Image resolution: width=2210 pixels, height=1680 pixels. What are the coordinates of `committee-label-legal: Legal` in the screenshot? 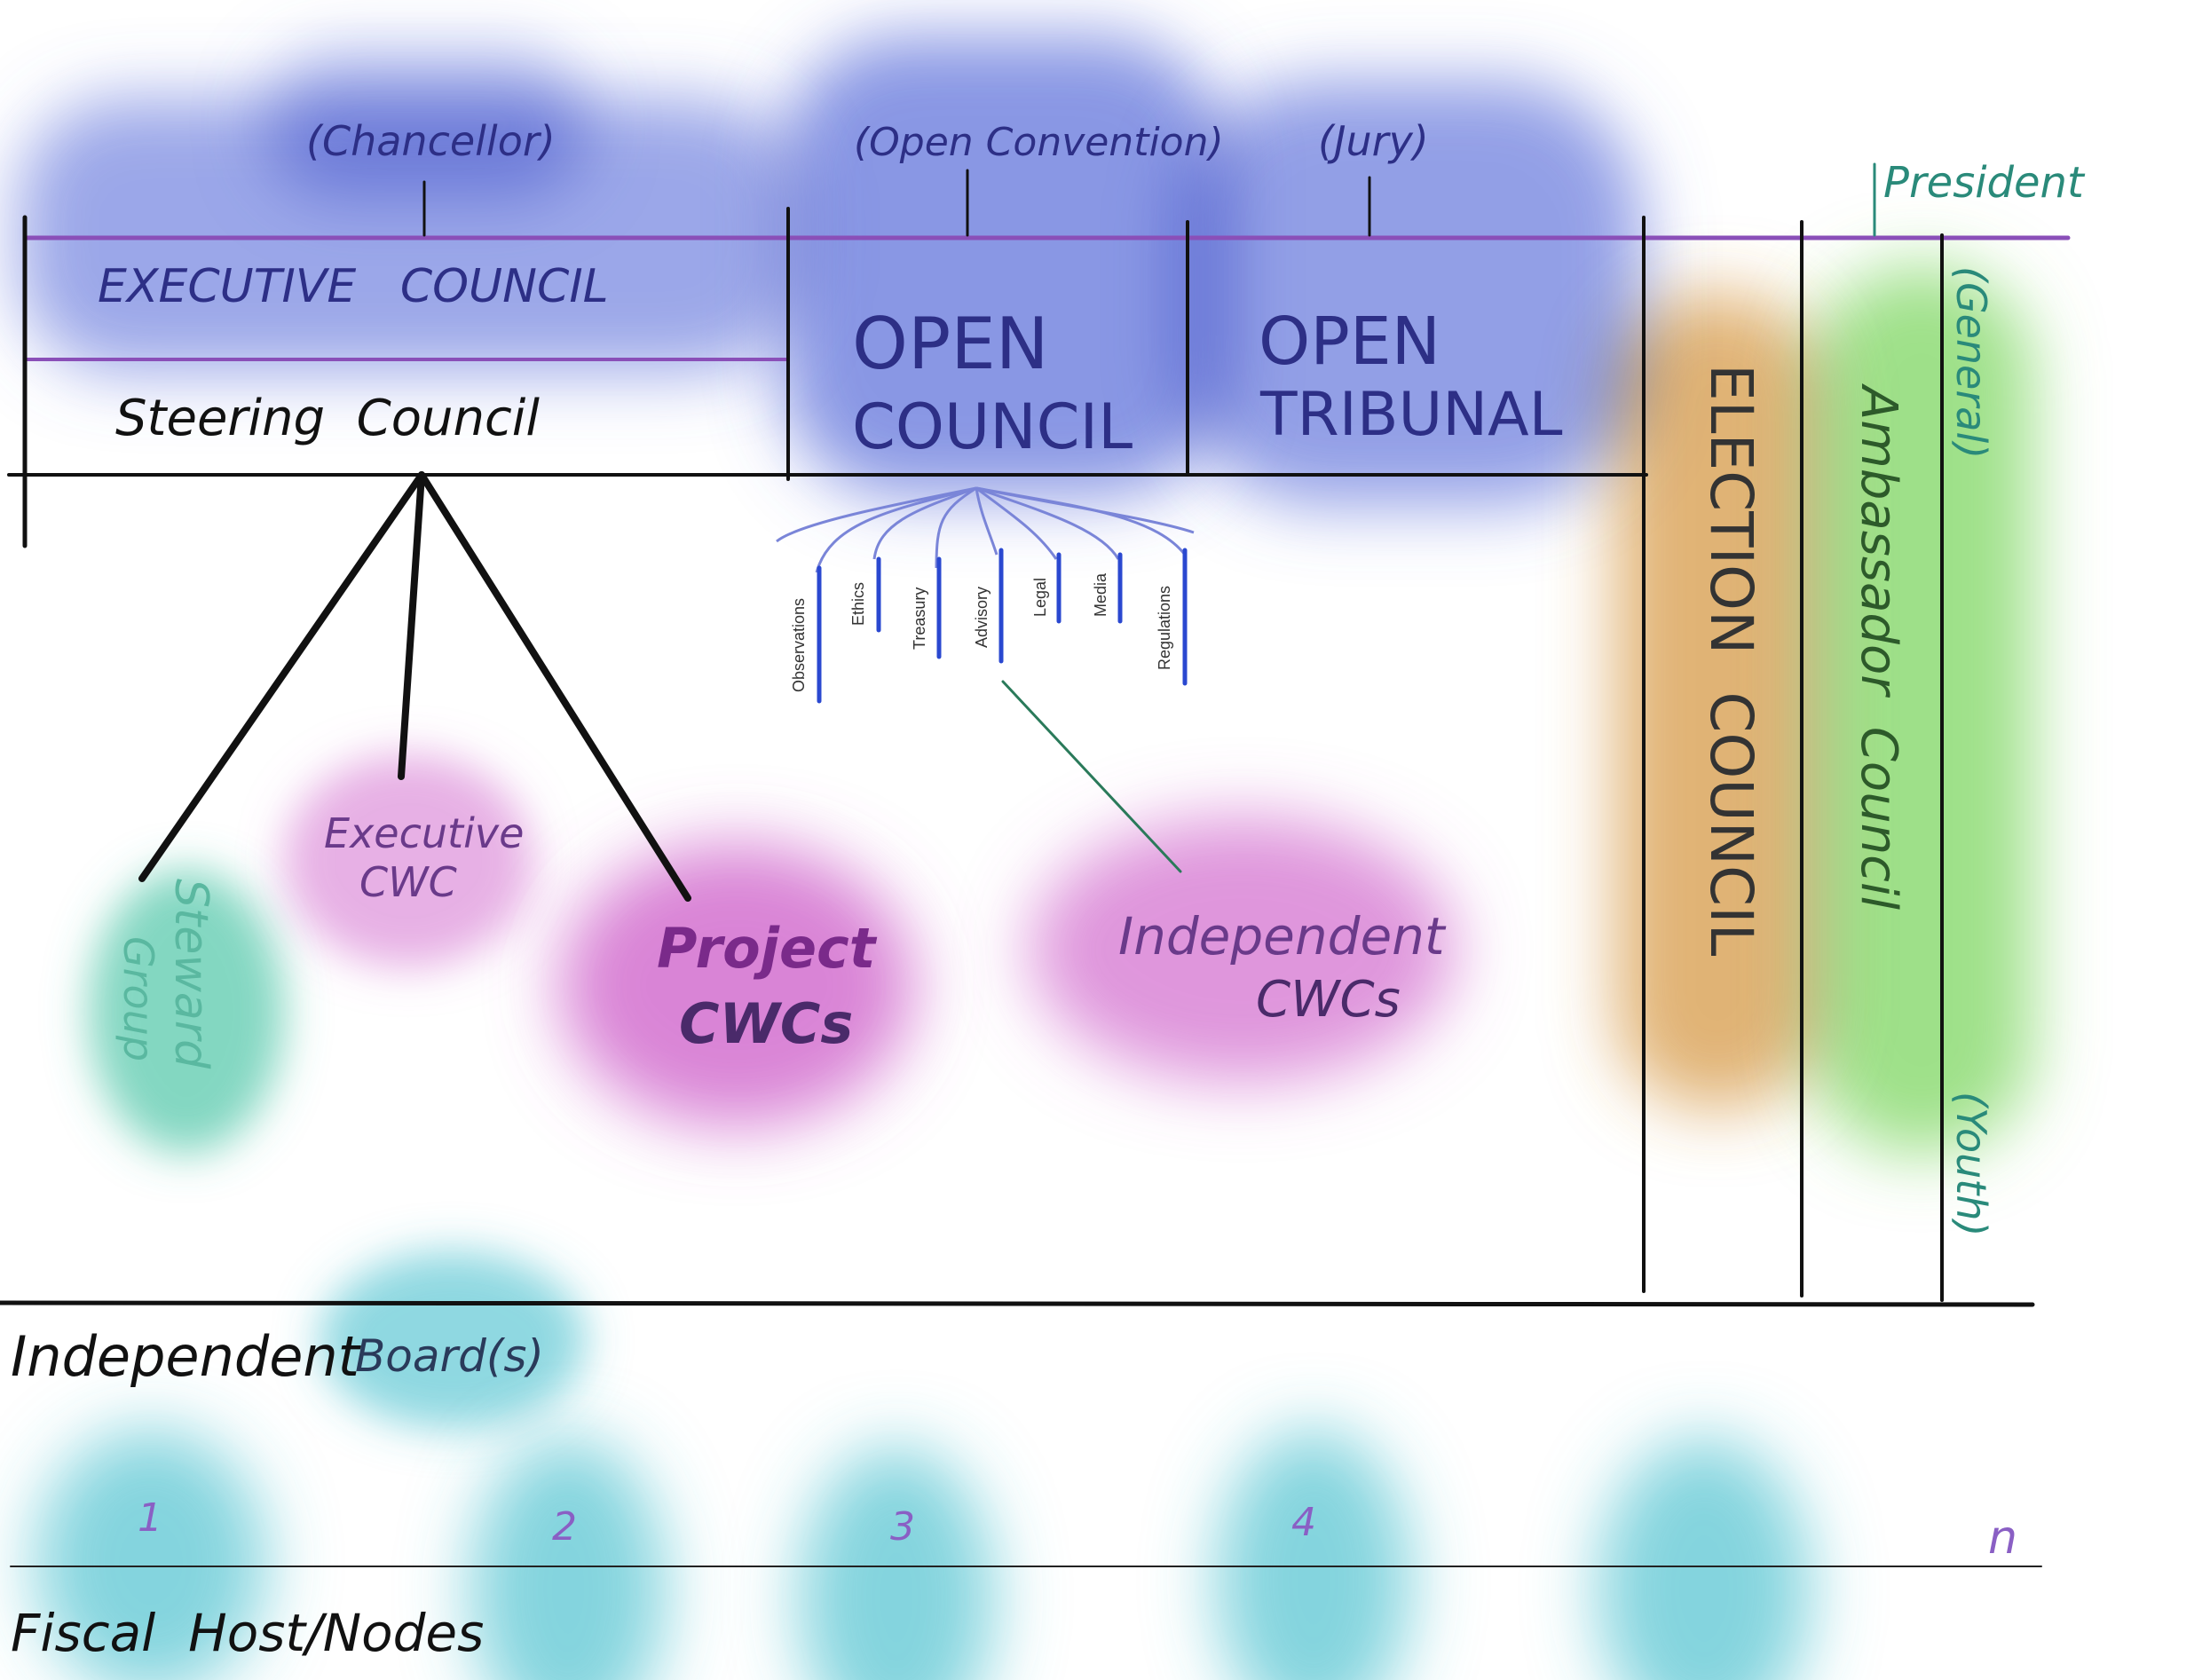 It's located at (1040, 597).